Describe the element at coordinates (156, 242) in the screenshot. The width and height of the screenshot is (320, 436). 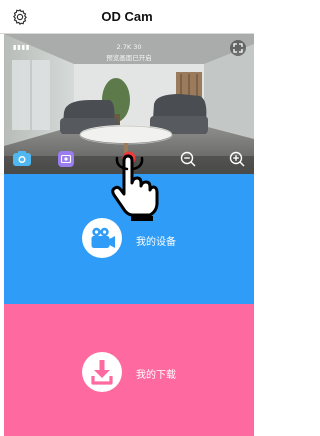
I see `my-devices-label: 我的设备` at that location.